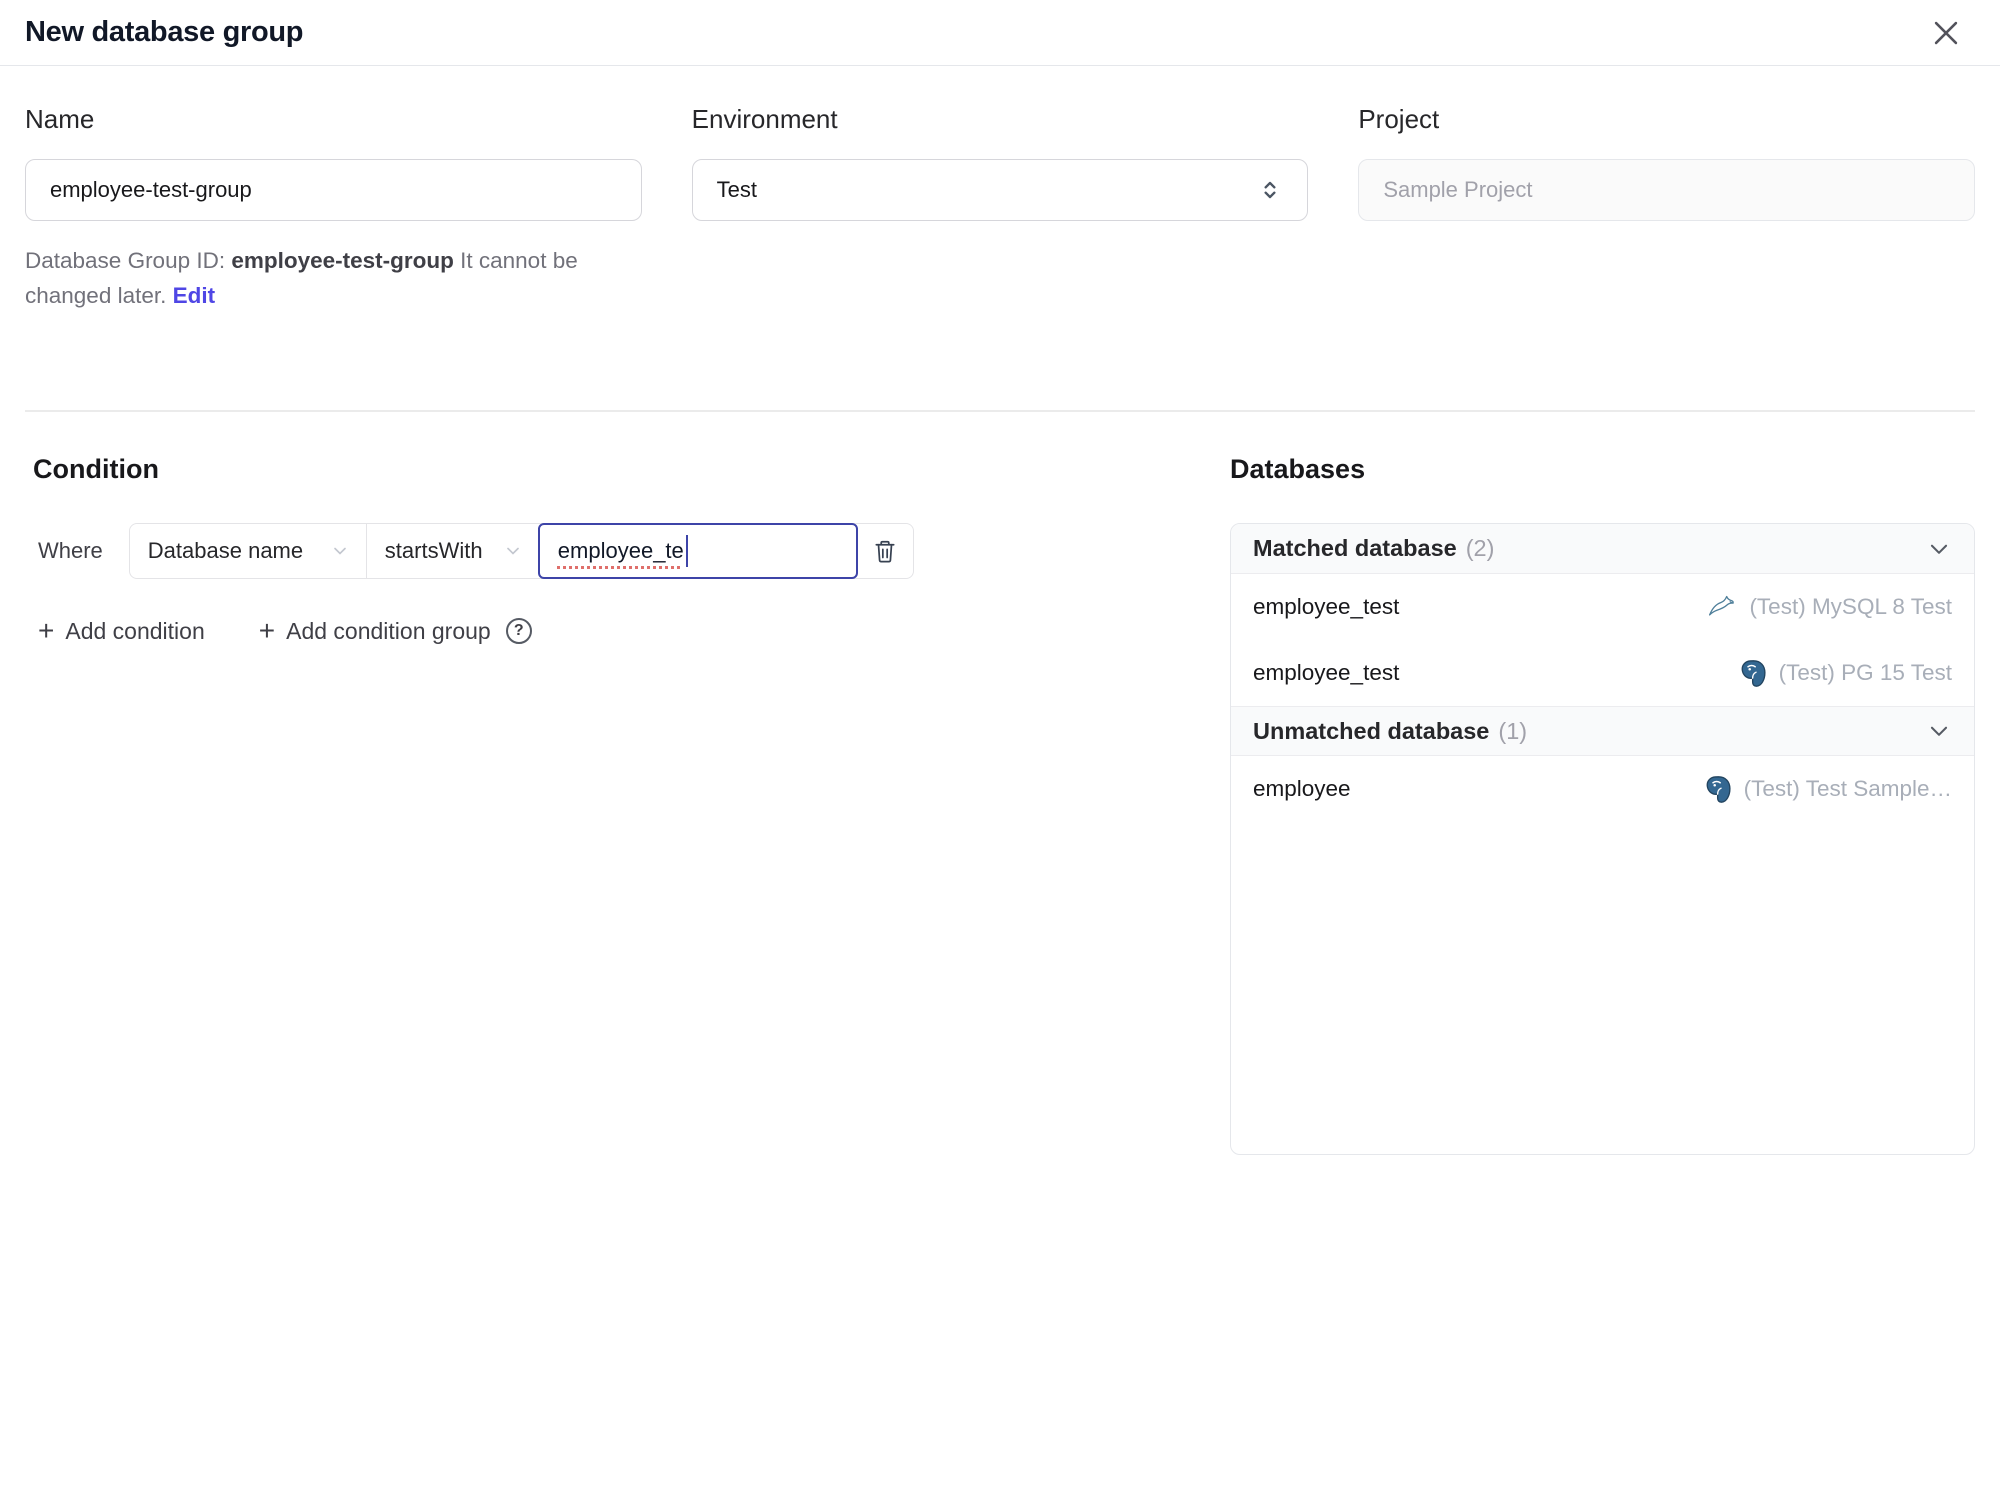 The image size is (2000, 1500). What do you see at coordinates (1399, 119) in the screenshot?
I see `project-label: Project` at bounding box center [1399, 119].